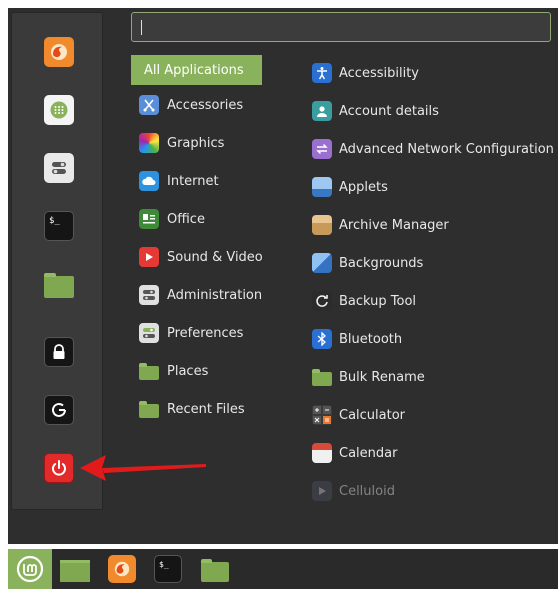 Image resolution: width=560 pixels, height=595 pixels. Describe the element at coordinates (149, 219) in the screenshot. I see `office-icon` at that location.